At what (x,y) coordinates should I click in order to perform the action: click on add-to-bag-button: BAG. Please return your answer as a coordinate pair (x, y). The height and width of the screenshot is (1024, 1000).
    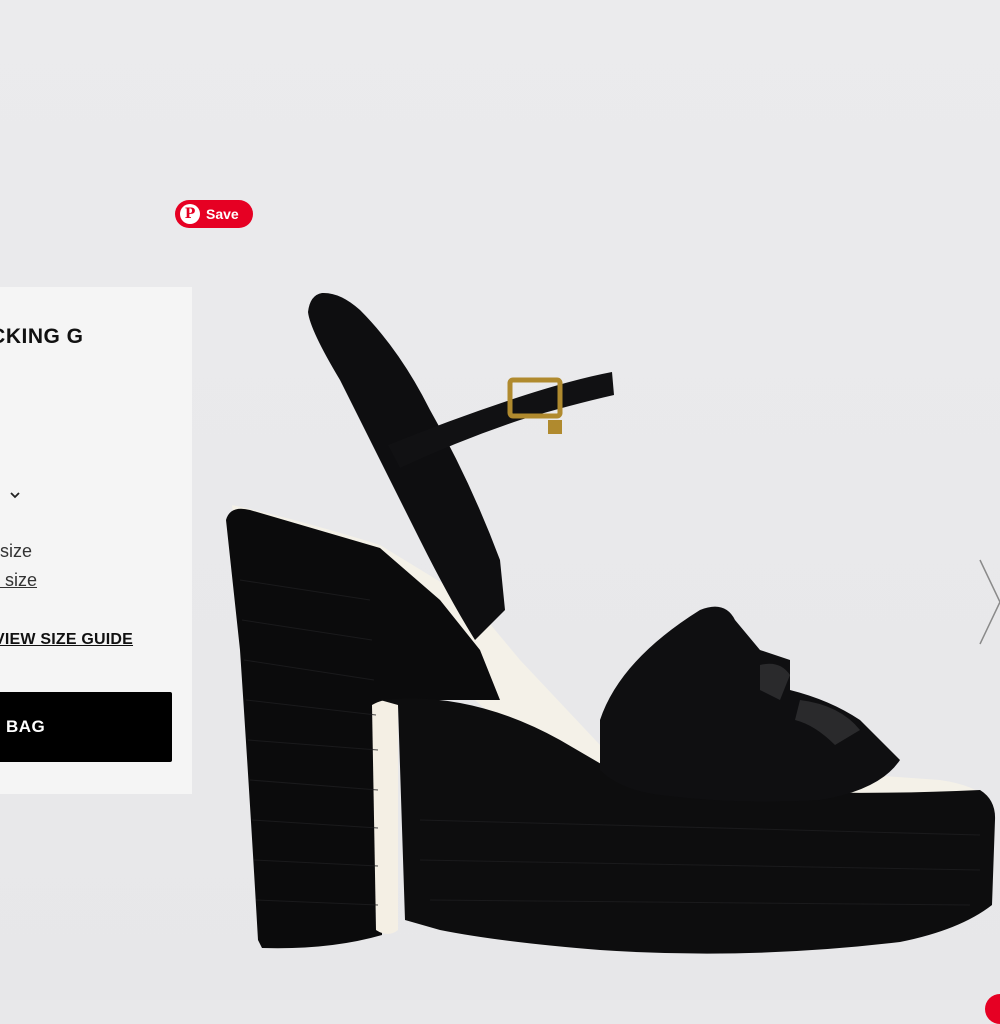
    Looking at the image, I should click on (86, 727).